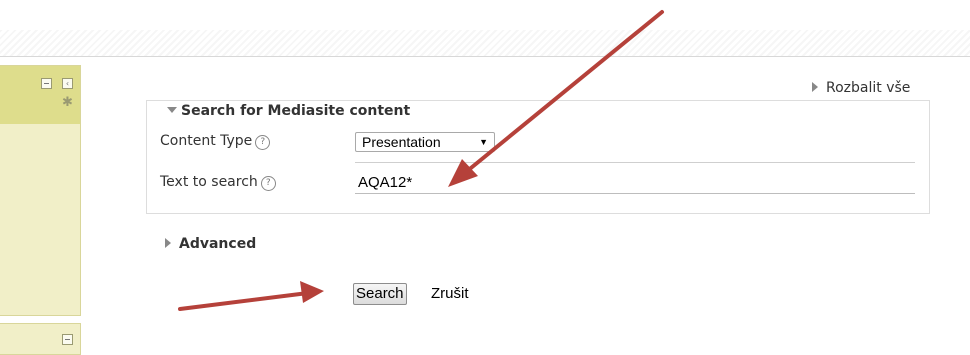  What do you see at coordinates (251, 296) in the screenshot?
I see `annotation-arrow-to-search` at bounding box center [251, 296].